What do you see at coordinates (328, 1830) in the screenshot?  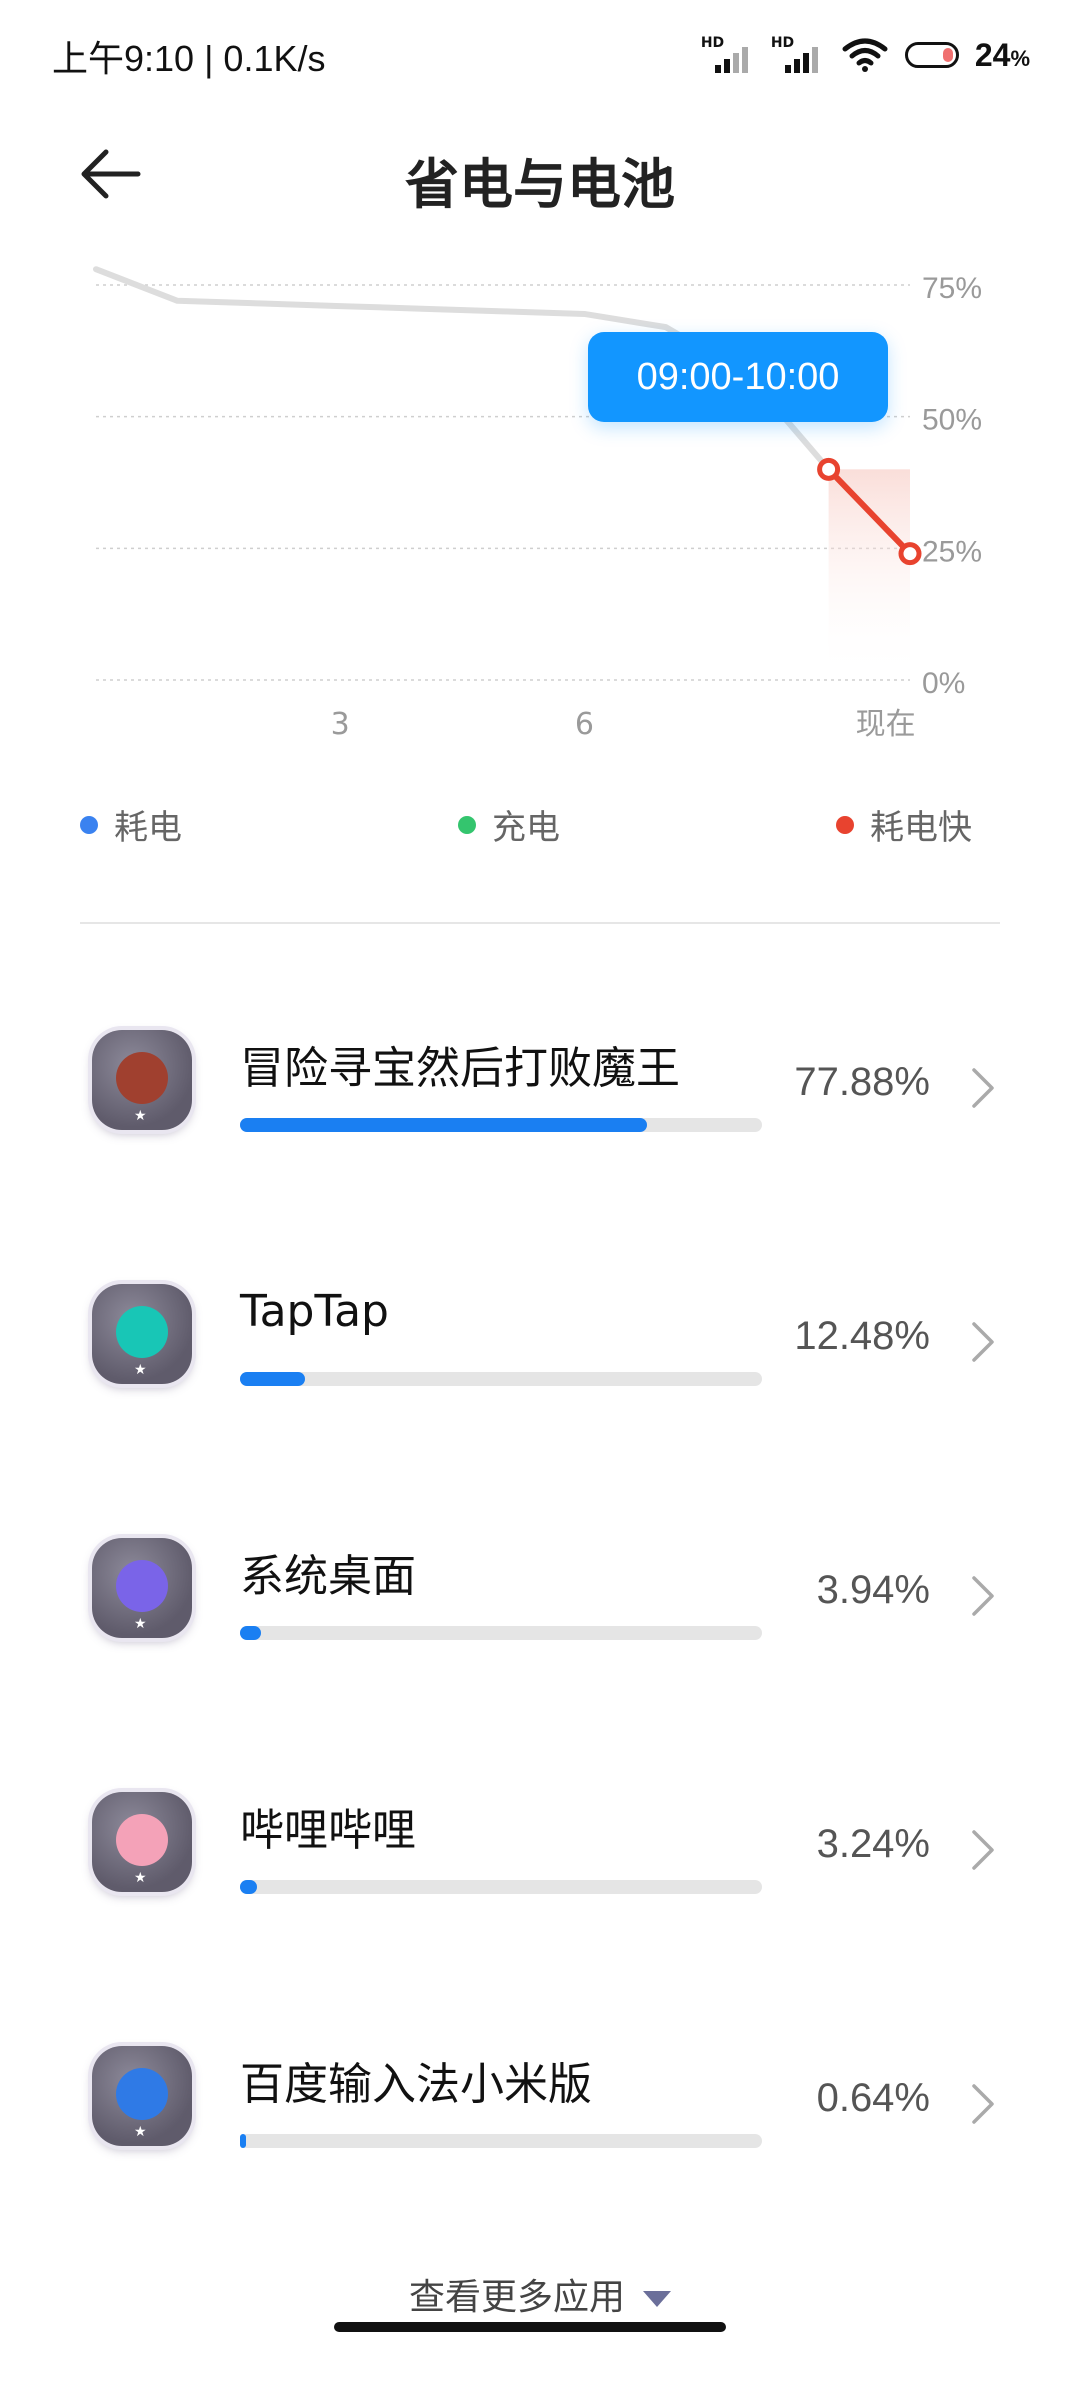 I see `app-name: 哔哩哔哩` at bounding box center [328, 1830].